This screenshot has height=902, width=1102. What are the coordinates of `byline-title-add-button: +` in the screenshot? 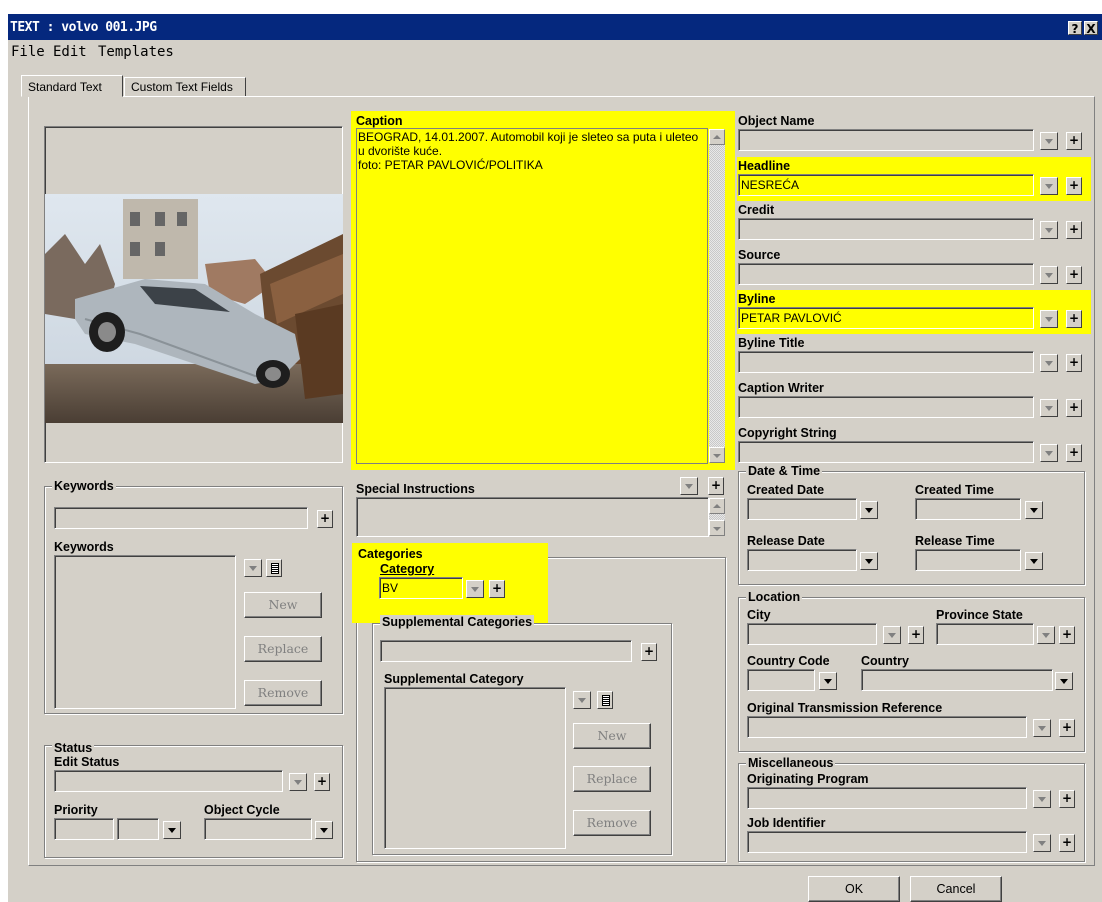 It's located at (1074, 363).